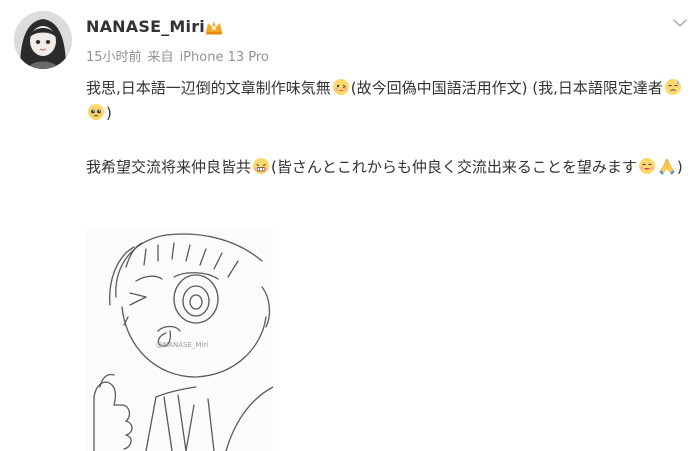 The height and width of the screenshot is (451, 700). I want to click on chevron-down-icon, so click(680, 20).